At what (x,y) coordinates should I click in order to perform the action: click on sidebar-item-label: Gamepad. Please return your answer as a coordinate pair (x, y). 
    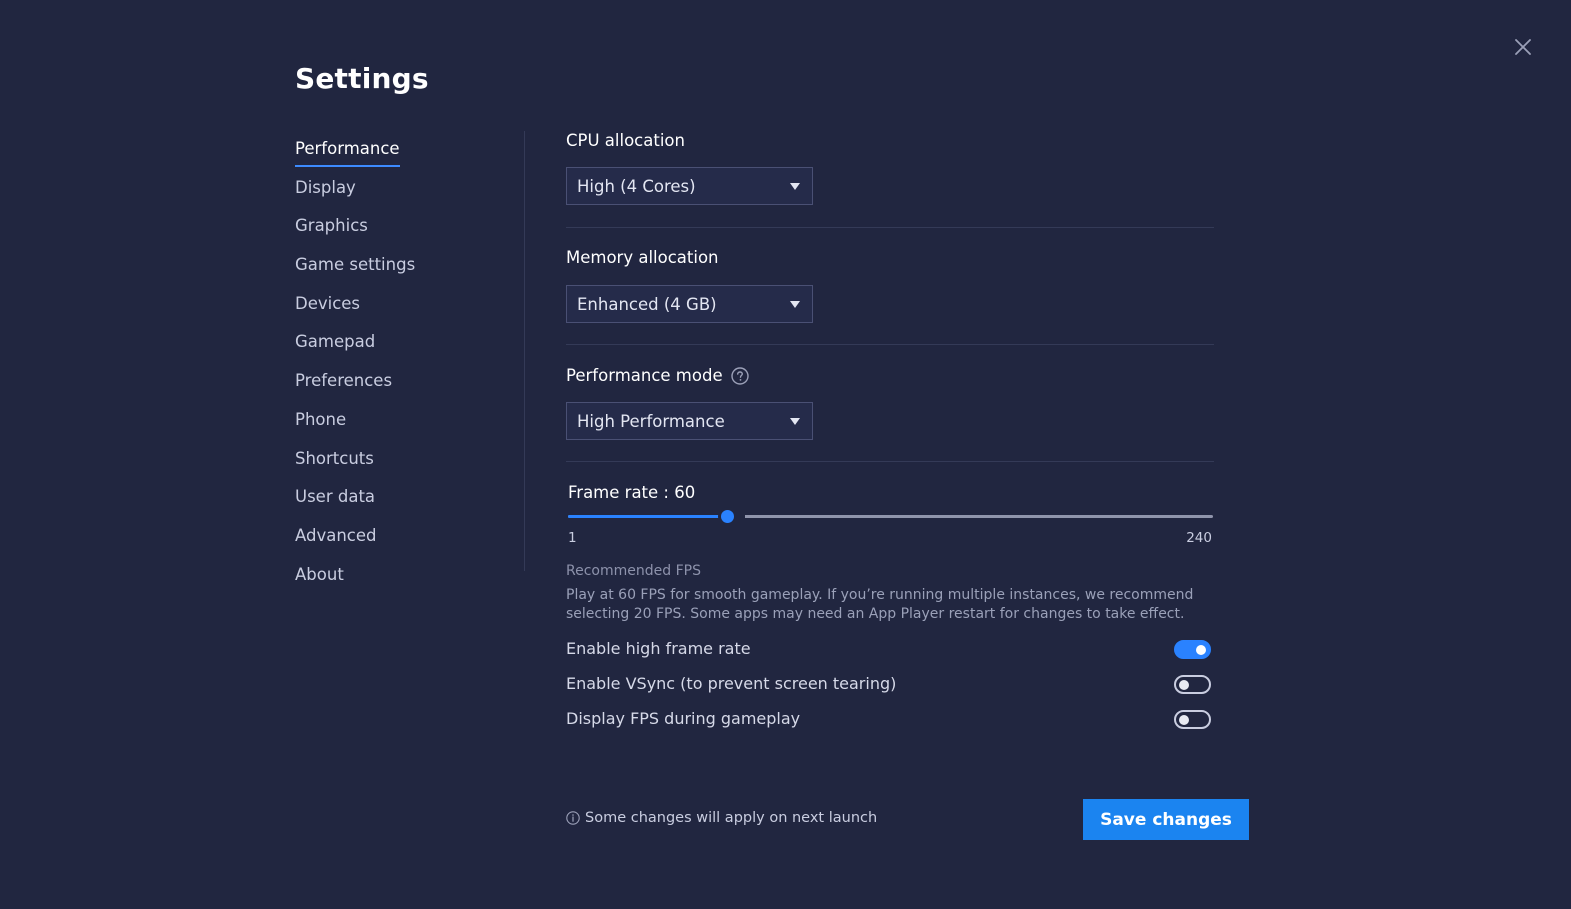
    Looking at the image, I should click on (335, 342).